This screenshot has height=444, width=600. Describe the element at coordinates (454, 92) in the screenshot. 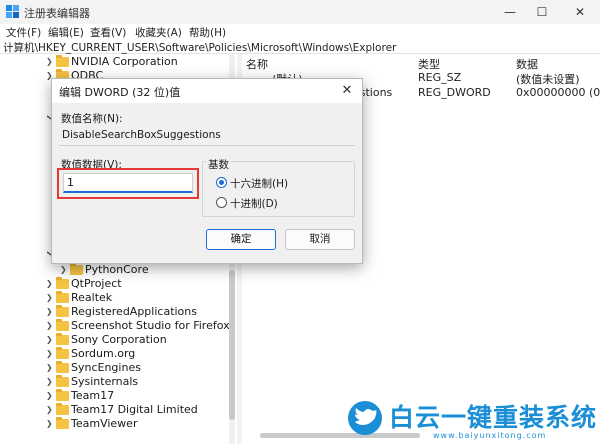

I see `value-type: REG_DWORD` at that location.